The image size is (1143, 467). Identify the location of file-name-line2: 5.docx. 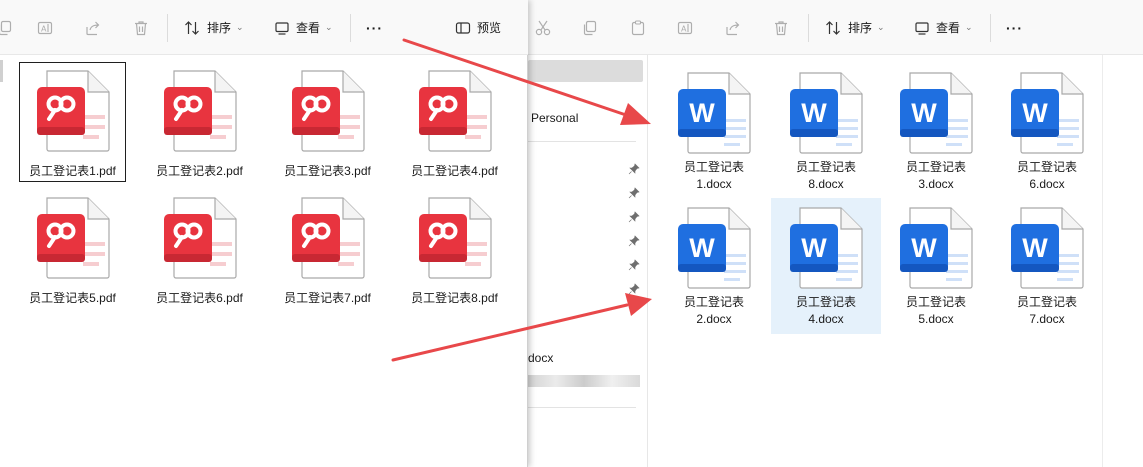
(936, 319).